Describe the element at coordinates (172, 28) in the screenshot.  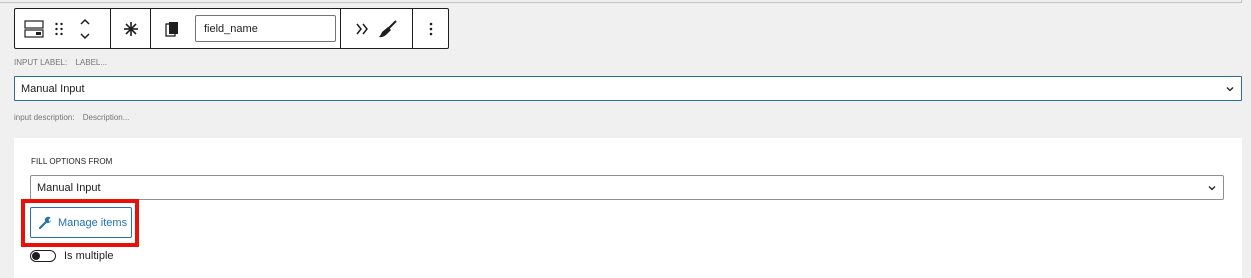
I see `copy-icon` at that location.